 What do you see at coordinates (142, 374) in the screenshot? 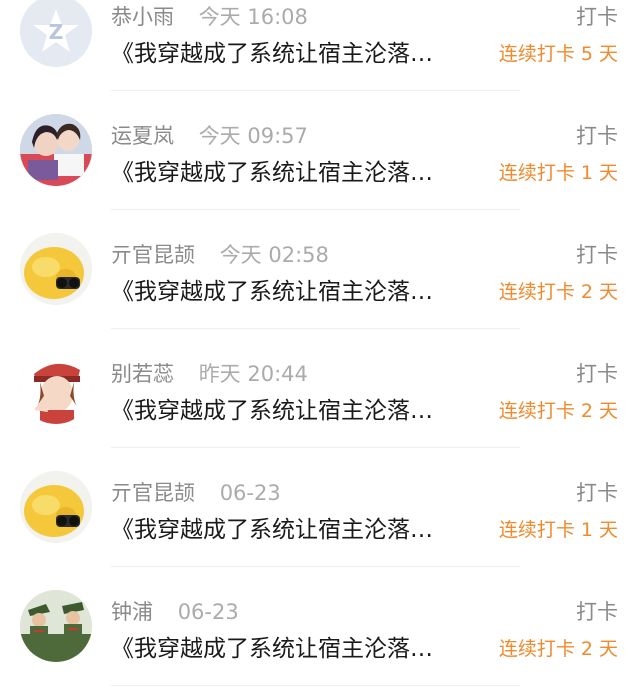
I see `user-name: 别若蕊` at bounding box center [142, 374].